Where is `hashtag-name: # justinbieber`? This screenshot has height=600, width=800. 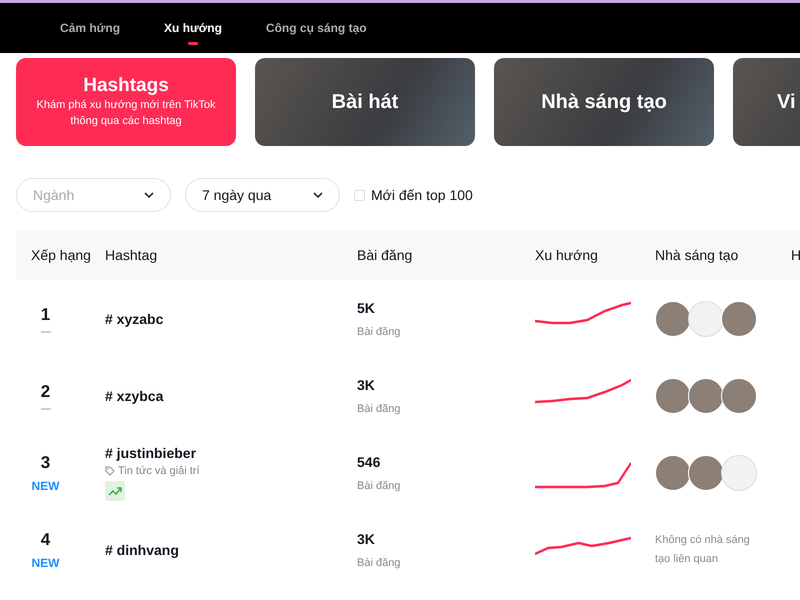
hashtag-name: # justinbieber is located at coordinates (150, 452).